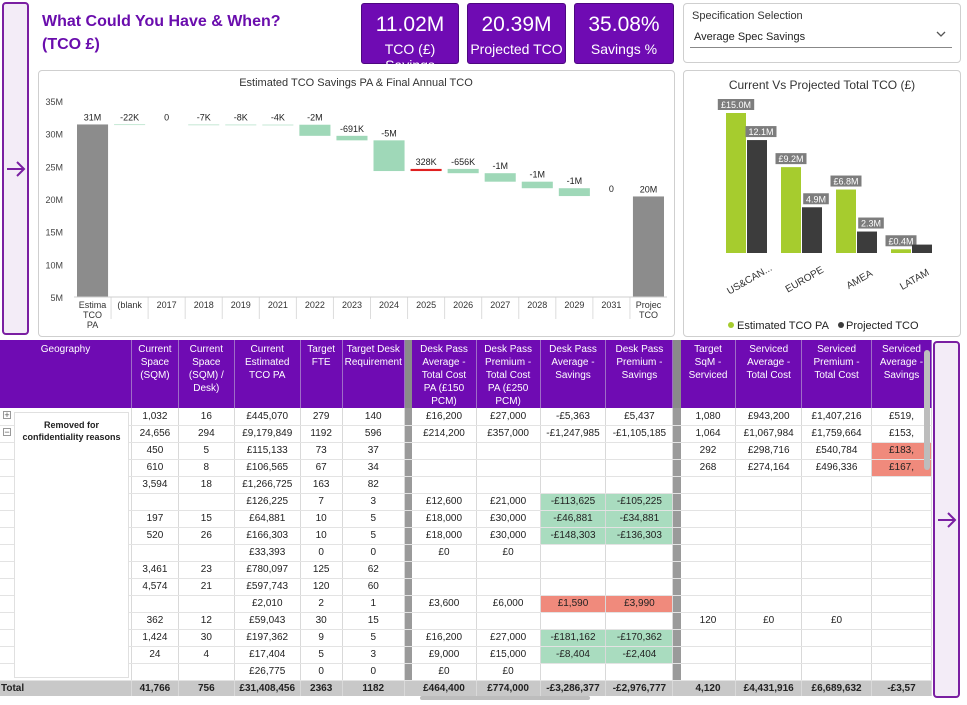 The height and width of the screenshot is (705, 967). Describe the element at coordinates (321, 570) in the screenshot. I see `table-cell: 125` at that location.